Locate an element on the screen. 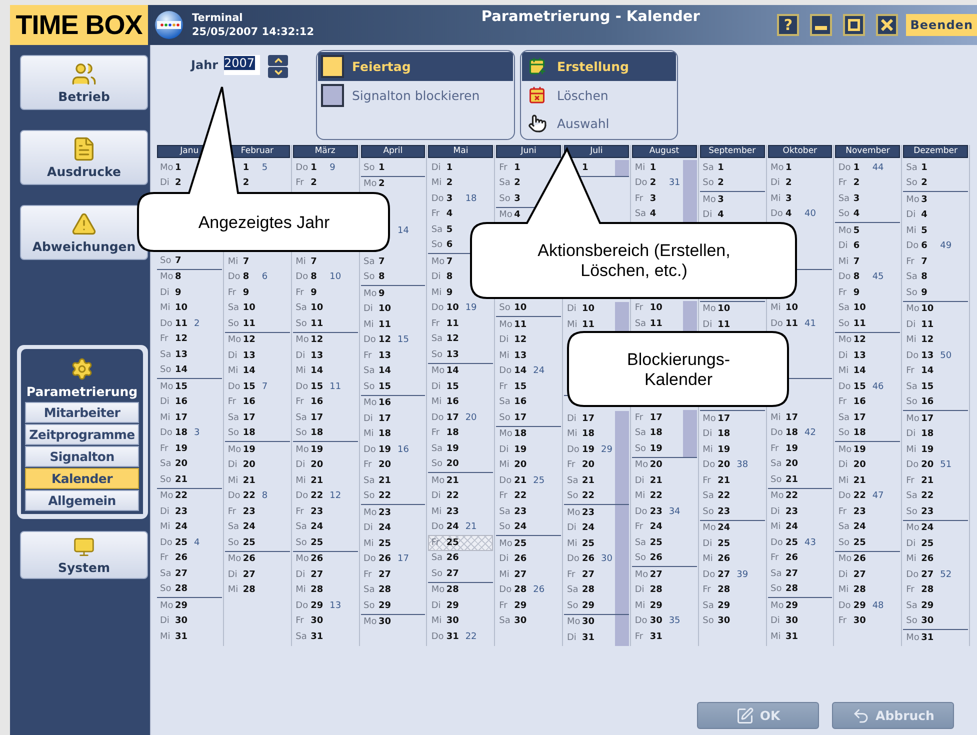  day-number: 22 is located at coordinates (793, 496).